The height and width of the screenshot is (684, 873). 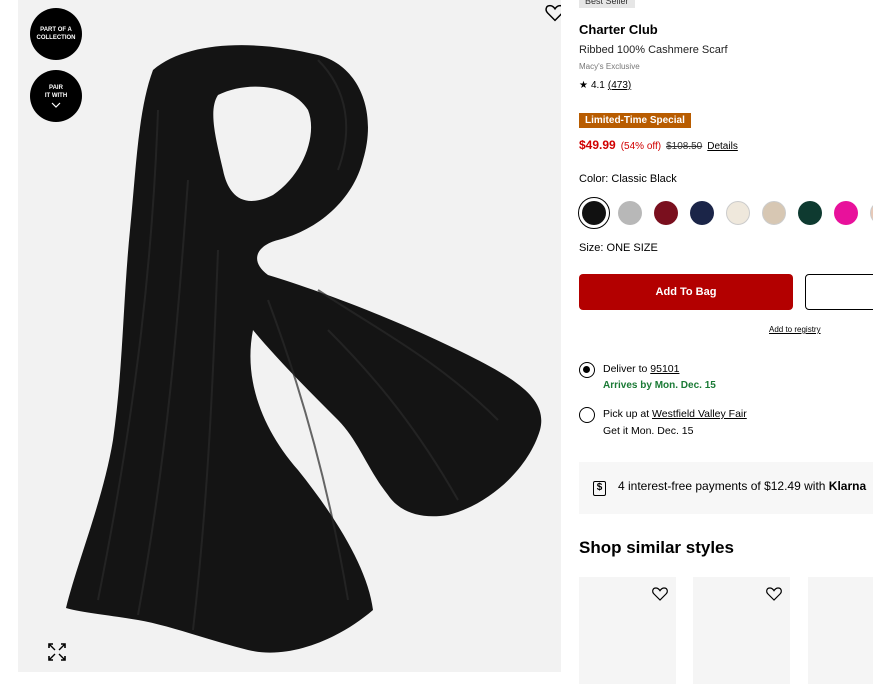 What do you see at coordinates (656, 547) in the screenshot?
I see `similar-styles-heading: Shop similar styles` at bounding box center [656, 547].